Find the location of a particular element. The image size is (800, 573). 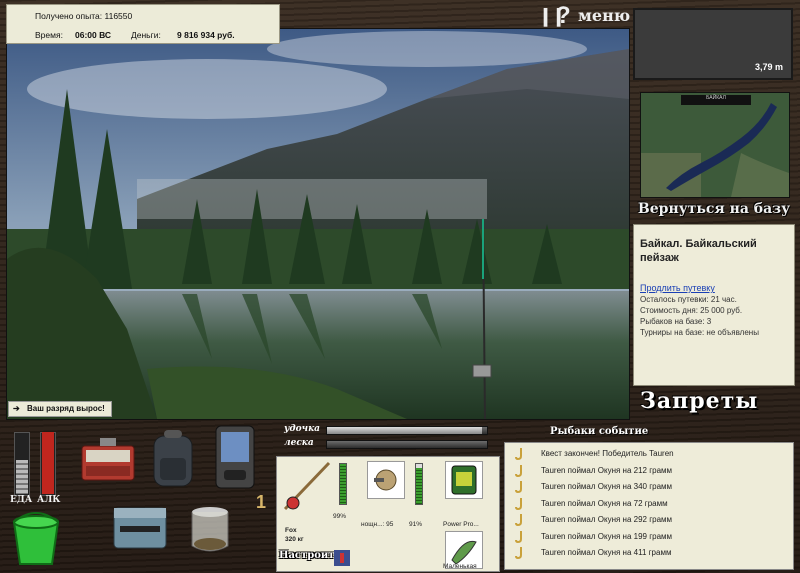

line-spool-icon is located at coordinates (464, 480).